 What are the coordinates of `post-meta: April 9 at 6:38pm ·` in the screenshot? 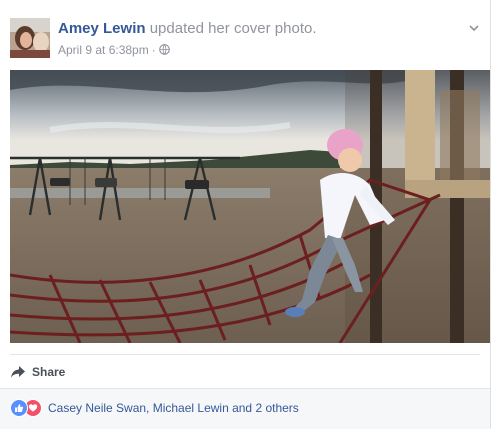 It's located at (114, 50).